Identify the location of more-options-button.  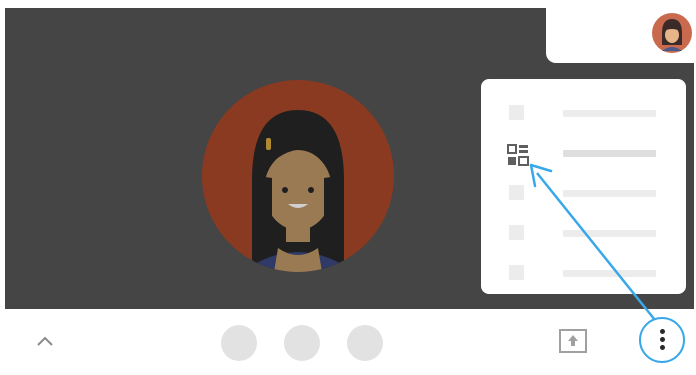
(662, 340).